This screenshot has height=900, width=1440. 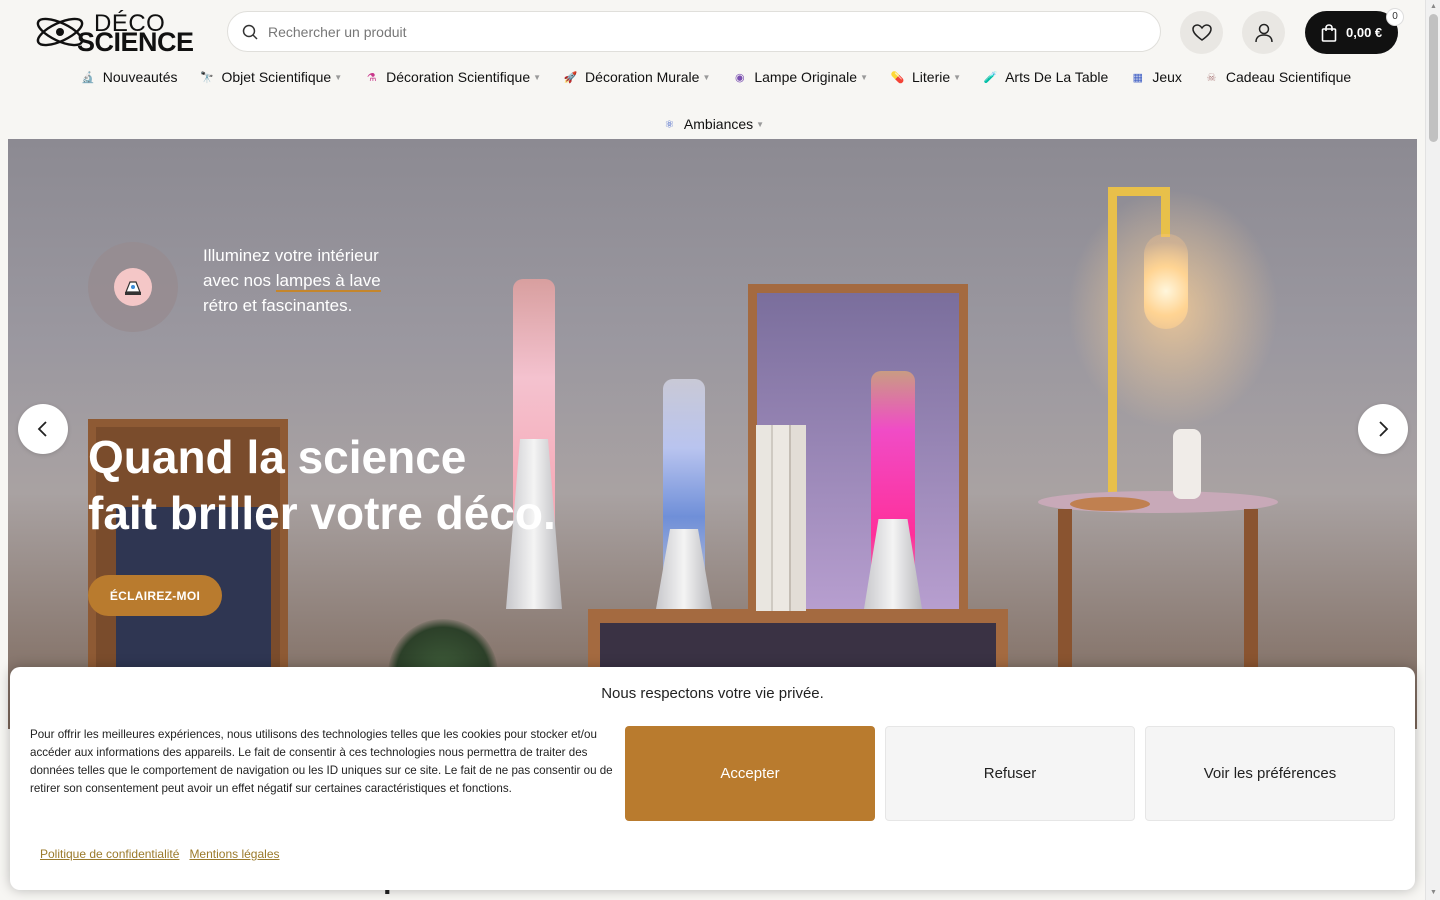 I want to click on nav-label: Ambiances, so click(x=718, y=124).